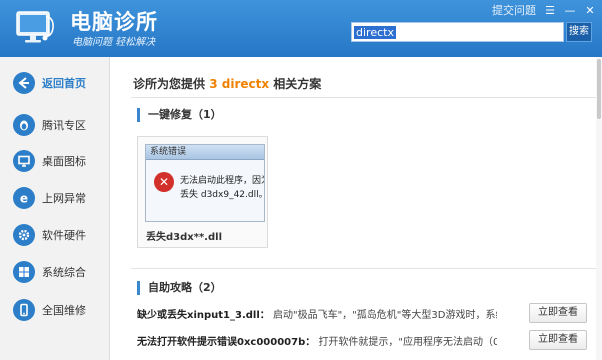  Describe the element at coordinates (245, 84) in the screenshot. I see `result-keyword: directx` at that location.